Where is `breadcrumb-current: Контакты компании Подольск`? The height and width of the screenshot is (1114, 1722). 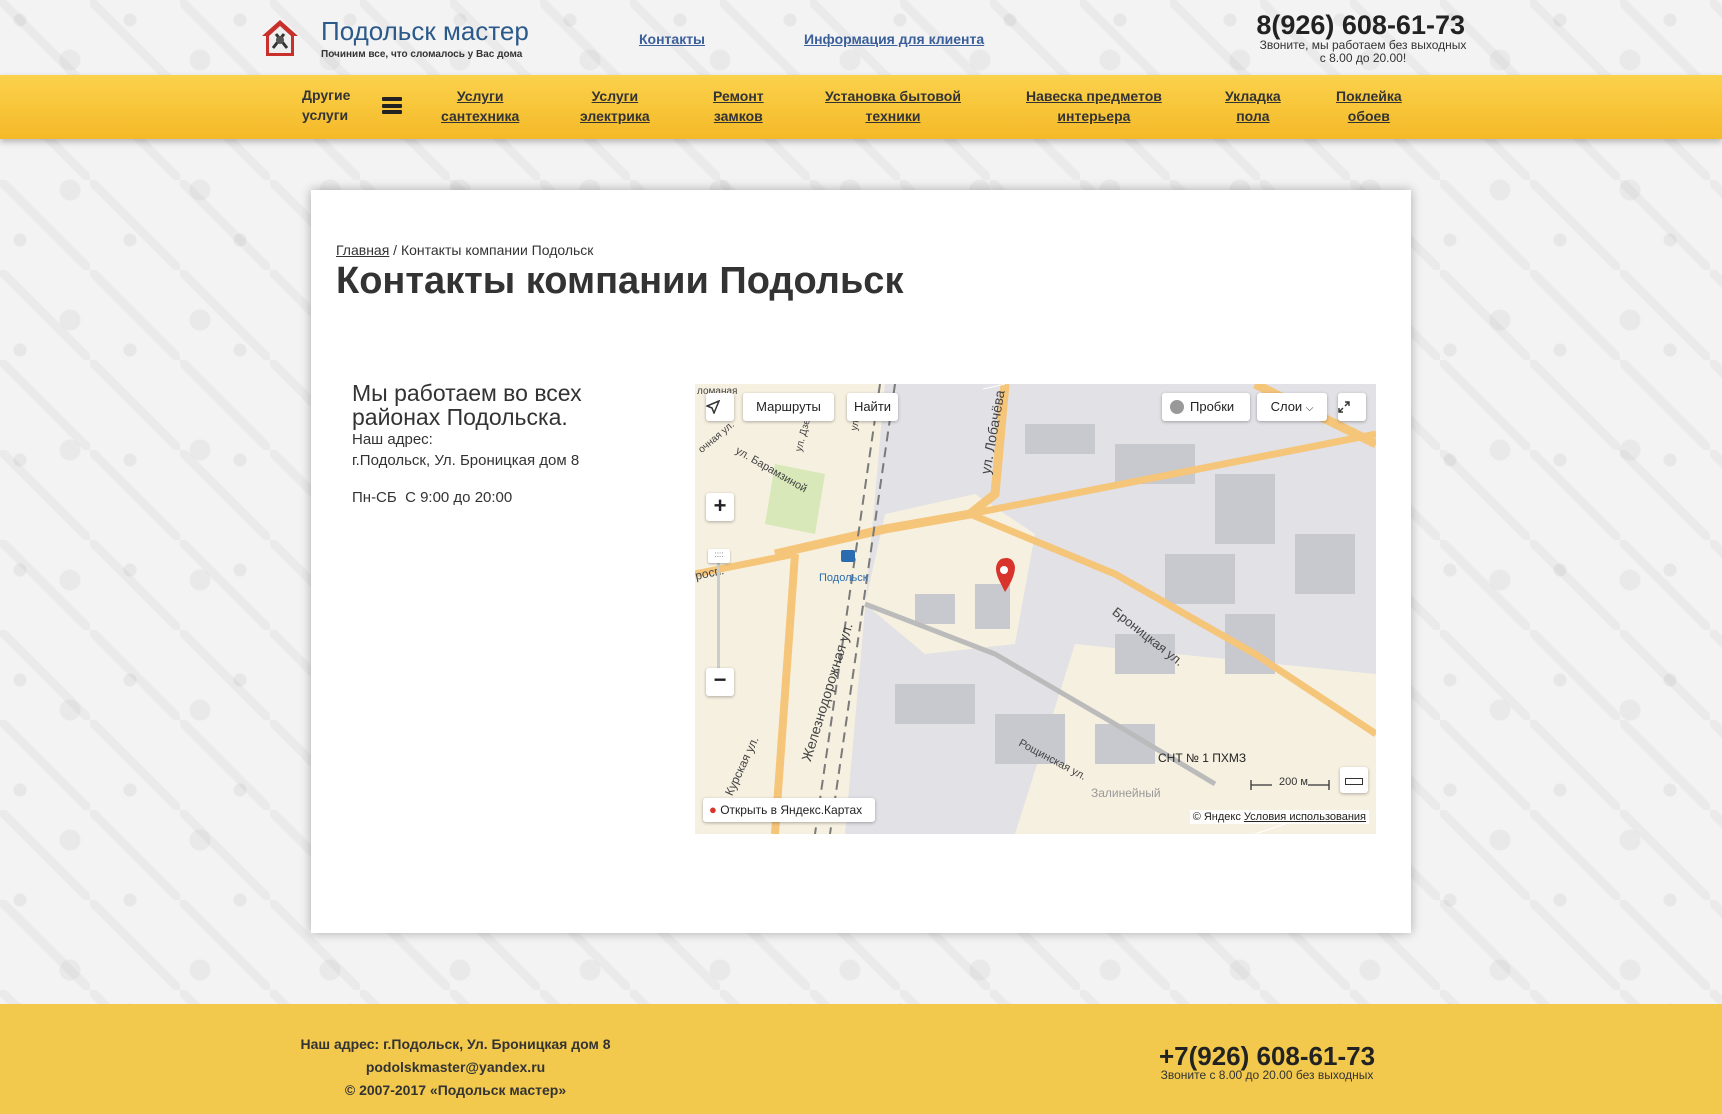 breadcrumb-current: Контакты компании Подольск is located at coordinates (497, 250).